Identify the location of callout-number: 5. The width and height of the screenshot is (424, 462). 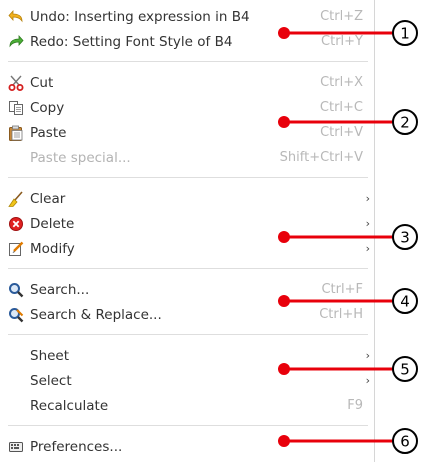
(405, 370).